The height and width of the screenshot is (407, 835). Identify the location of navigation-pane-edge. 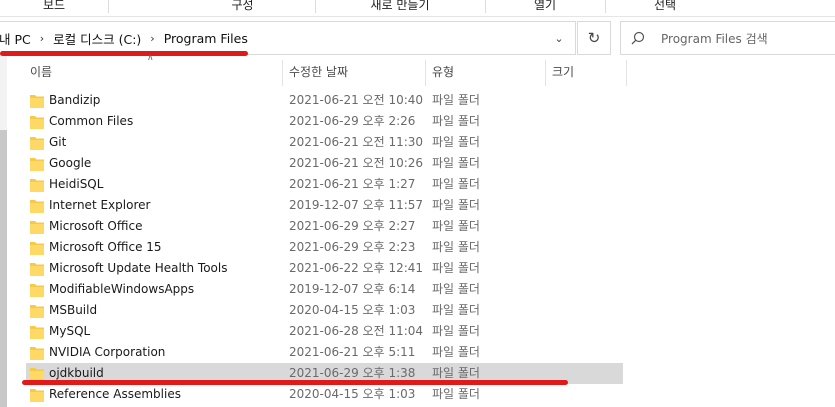
(3, 231).